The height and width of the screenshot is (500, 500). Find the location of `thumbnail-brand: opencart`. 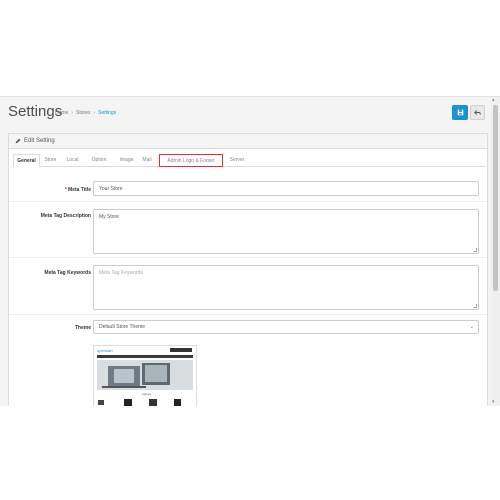

thumbnail-brand: opencart is located at coordinates (105, 350).